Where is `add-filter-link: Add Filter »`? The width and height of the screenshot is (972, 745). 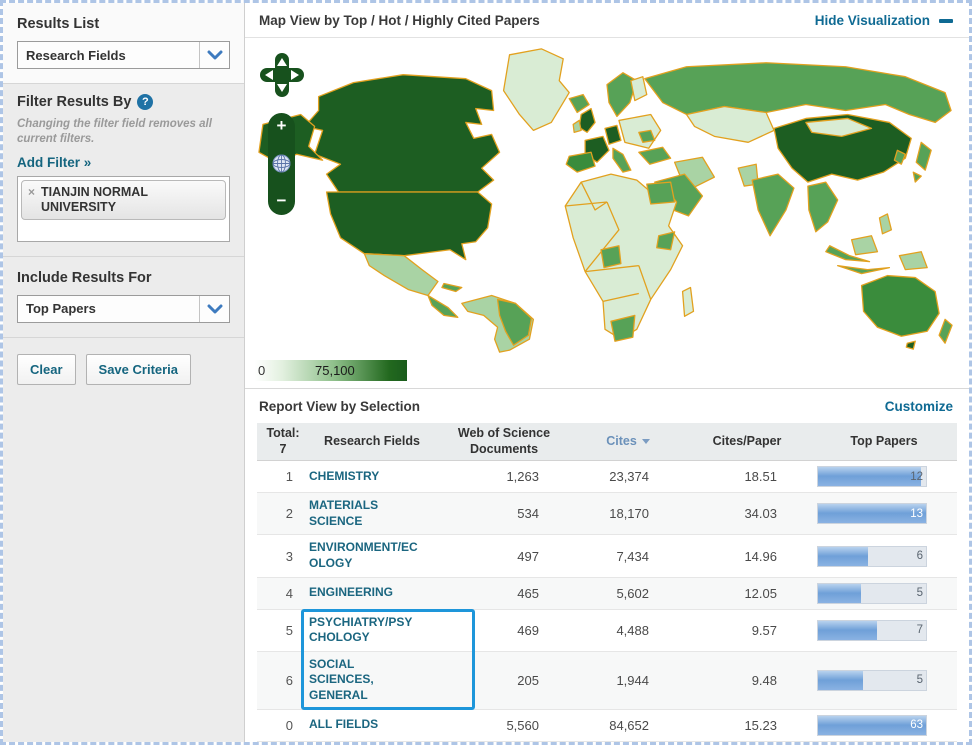 add-filter-link: Add Filter » is located at coordinates (54, 162).